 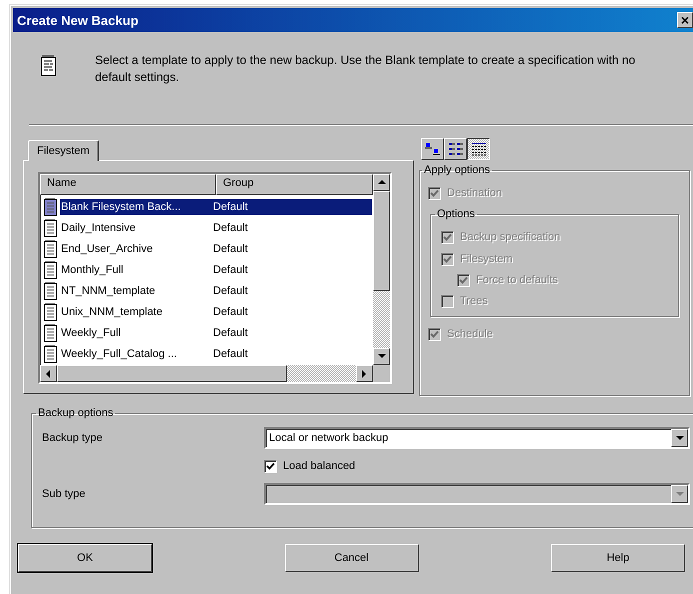 What do you see at coordinates (216, 206) in the screenshot?
I see `list-row: Blank Filesystem Back... Default` at bounding box center [216, 206].